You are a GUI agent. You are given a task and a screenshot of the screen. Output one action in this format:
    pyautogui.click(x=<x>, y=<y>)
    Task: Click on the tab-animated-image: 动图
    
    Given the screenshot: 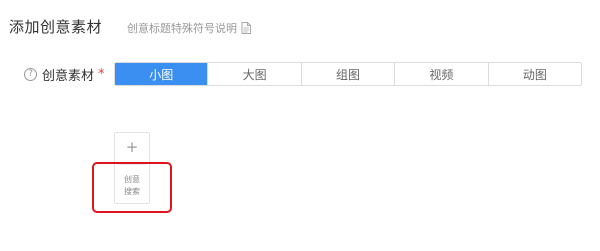 What is the action you would take?
    pyautogui.click(x=534, y=74)
    